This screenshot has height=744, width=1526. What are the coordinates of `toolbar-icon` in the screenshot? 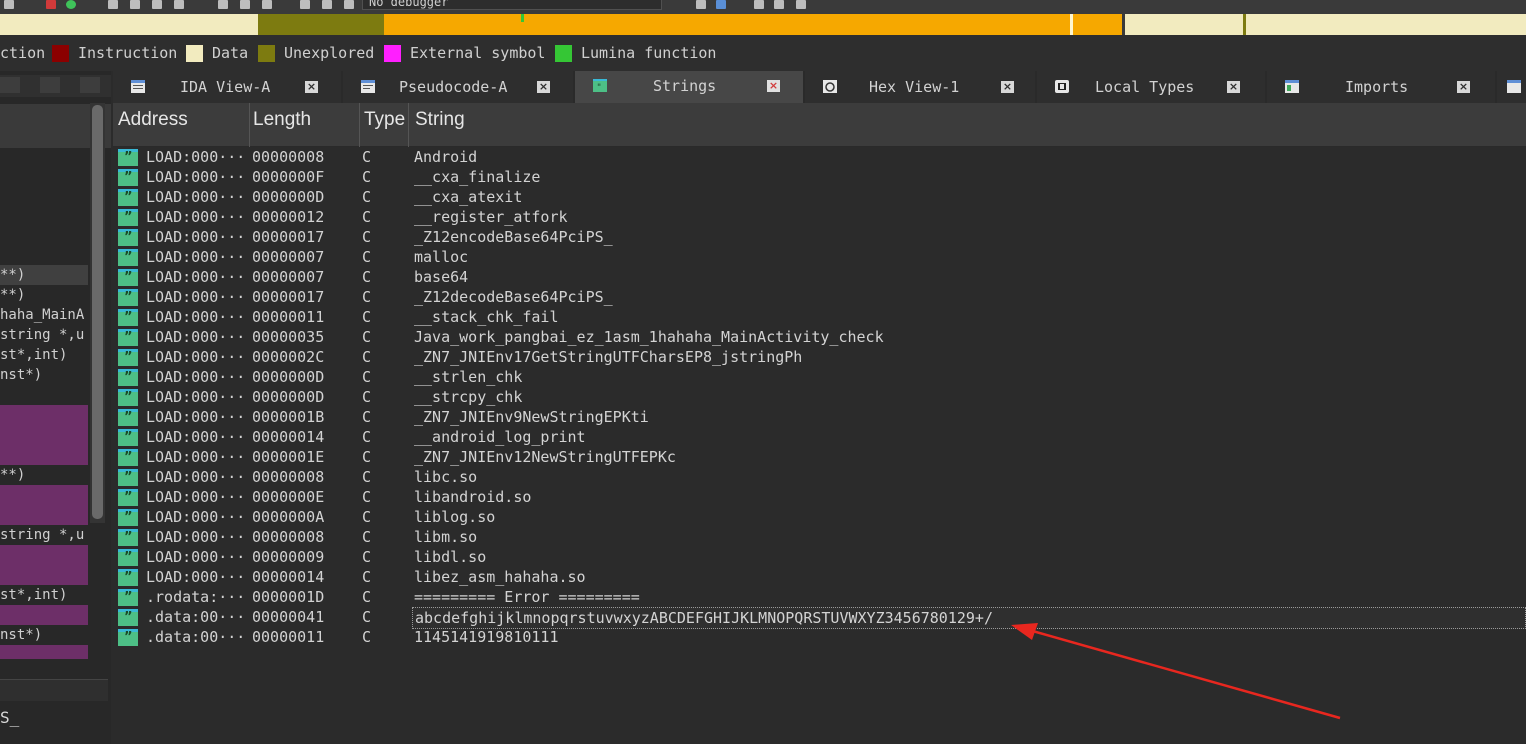 It's located at (9, 4).